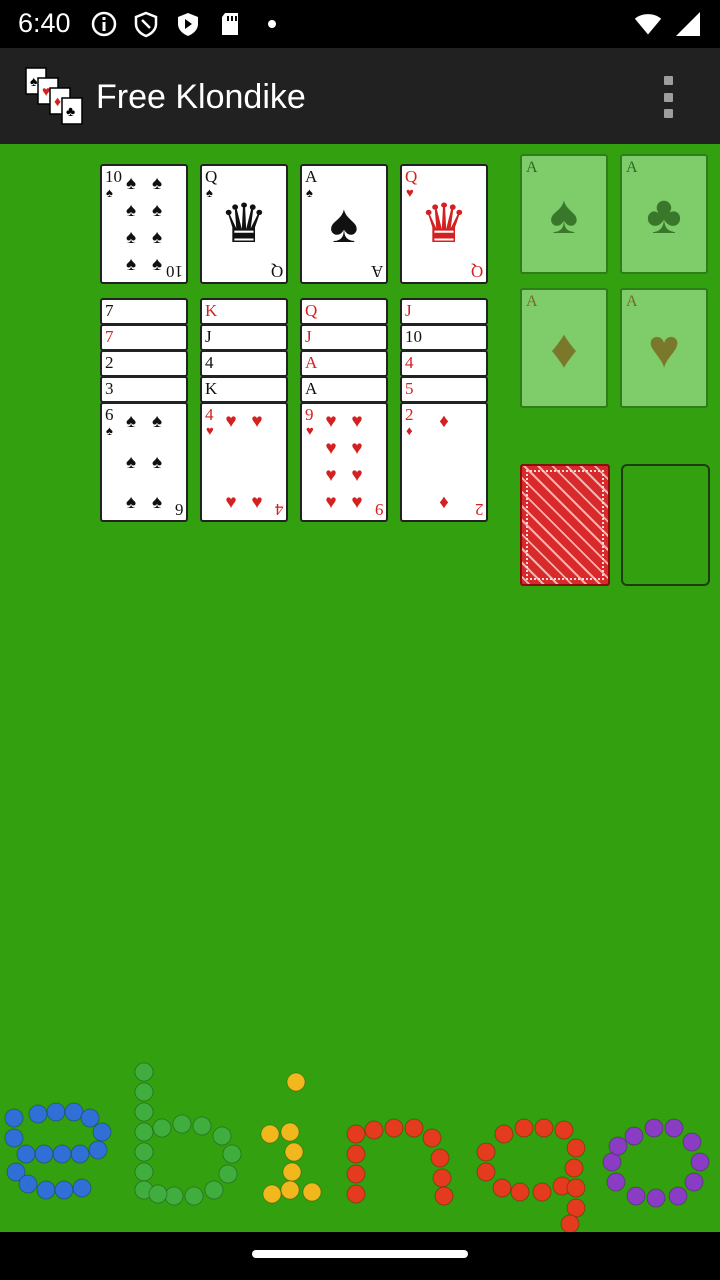 This screenshot has height=1280, width=720. Describe the element at coordinates (146, 24) in the screenshot. I see `shield-icon` at that location.